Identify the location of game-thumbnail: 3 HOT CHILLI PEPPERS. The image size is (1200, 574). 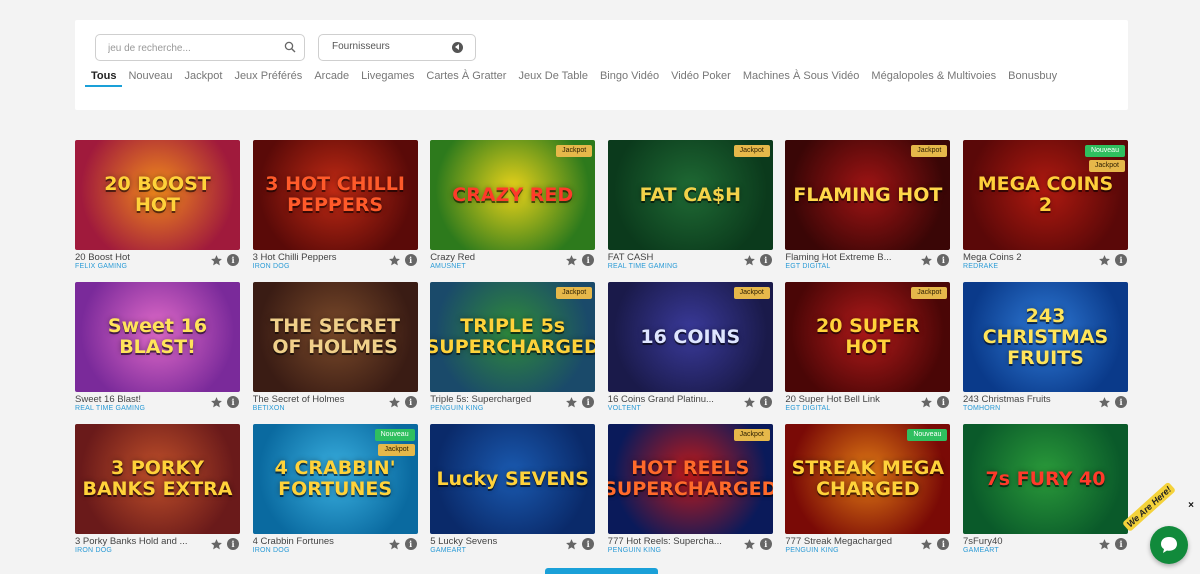
(335, 195).